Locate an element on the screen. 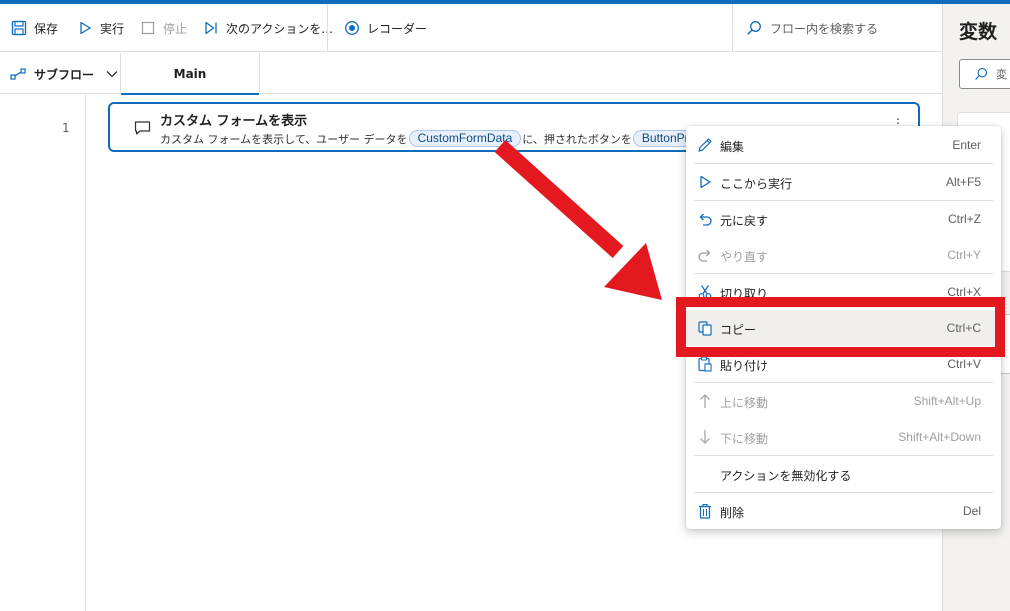 This screenshot has height=611, width=1010. save-button: 保存 is located at coordinates (34, 28).